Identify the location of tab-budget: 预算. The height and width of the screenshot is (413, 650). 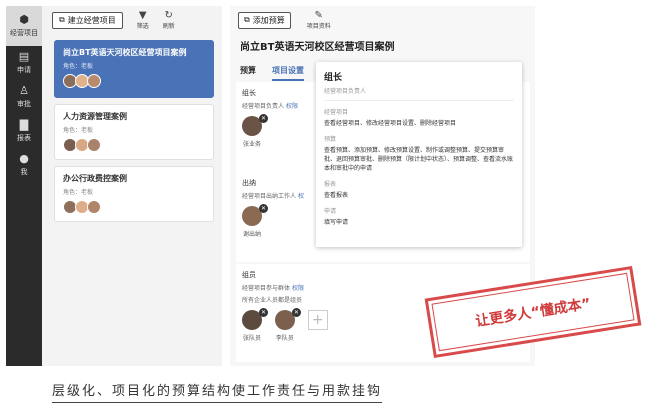
(248, 73).